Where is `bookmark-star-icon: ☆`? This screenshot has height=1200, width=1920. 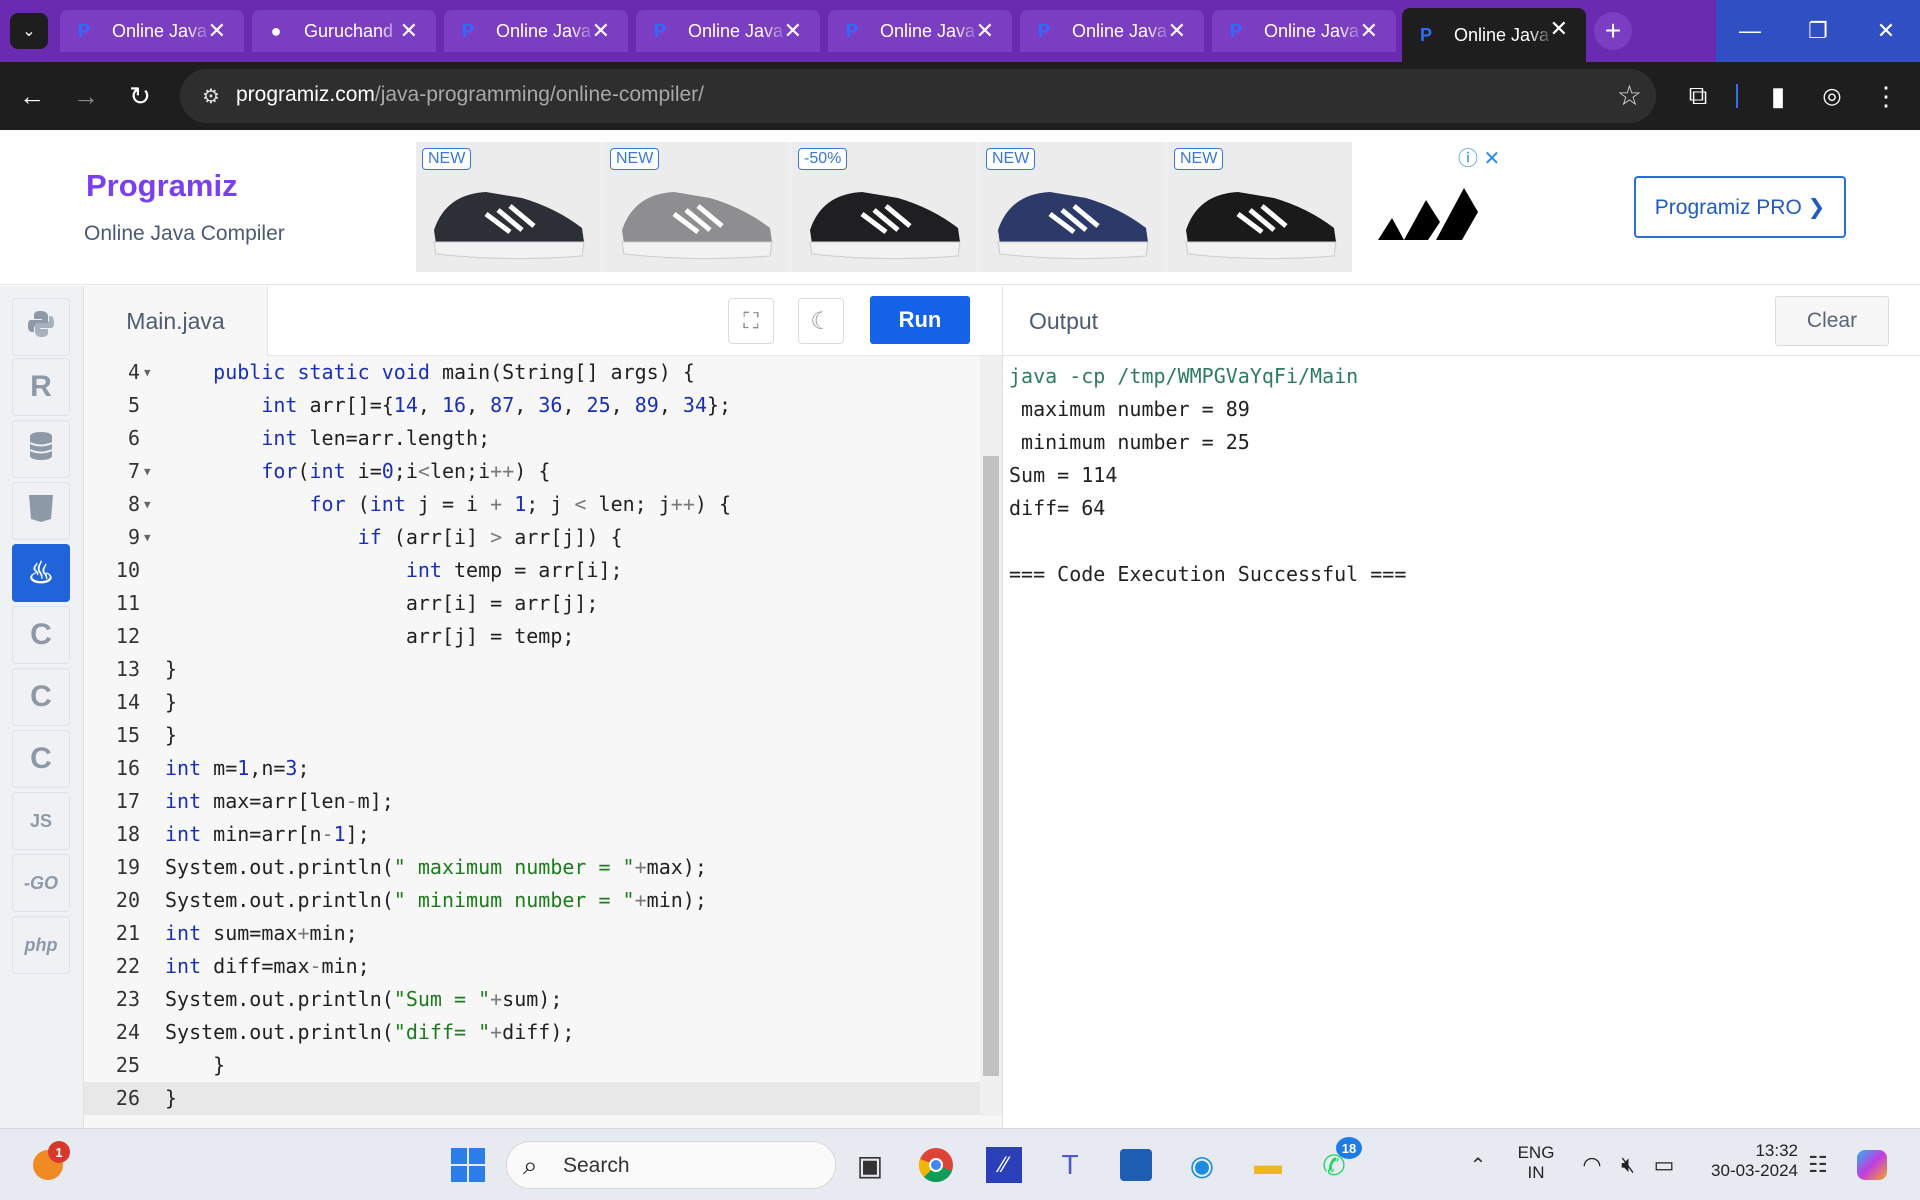
bookmark-star-icon: ☆ is located at coordinates (1629, 95).